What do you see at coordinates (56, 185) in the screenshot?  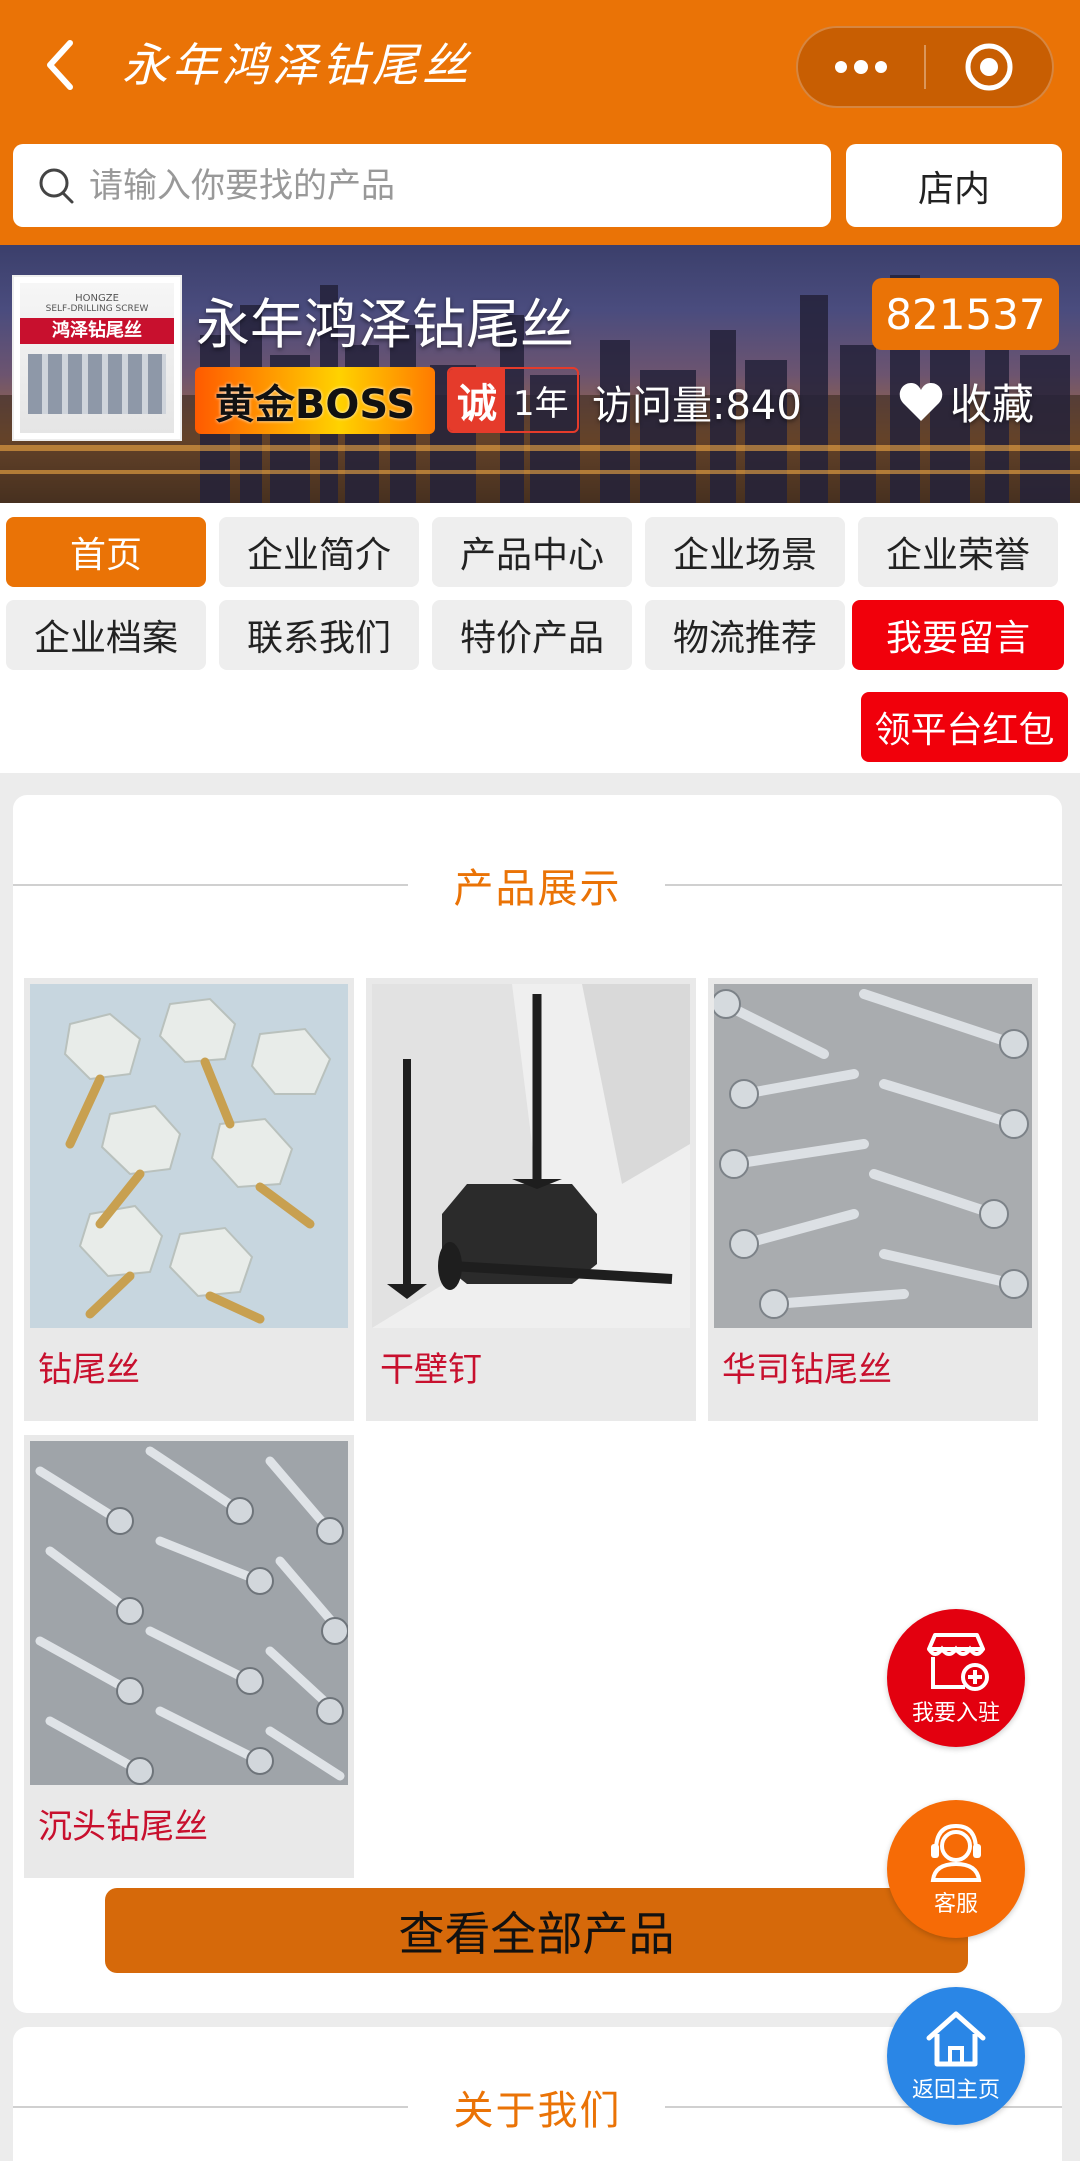 I see `search-icon` at bounding box center [56, 185].